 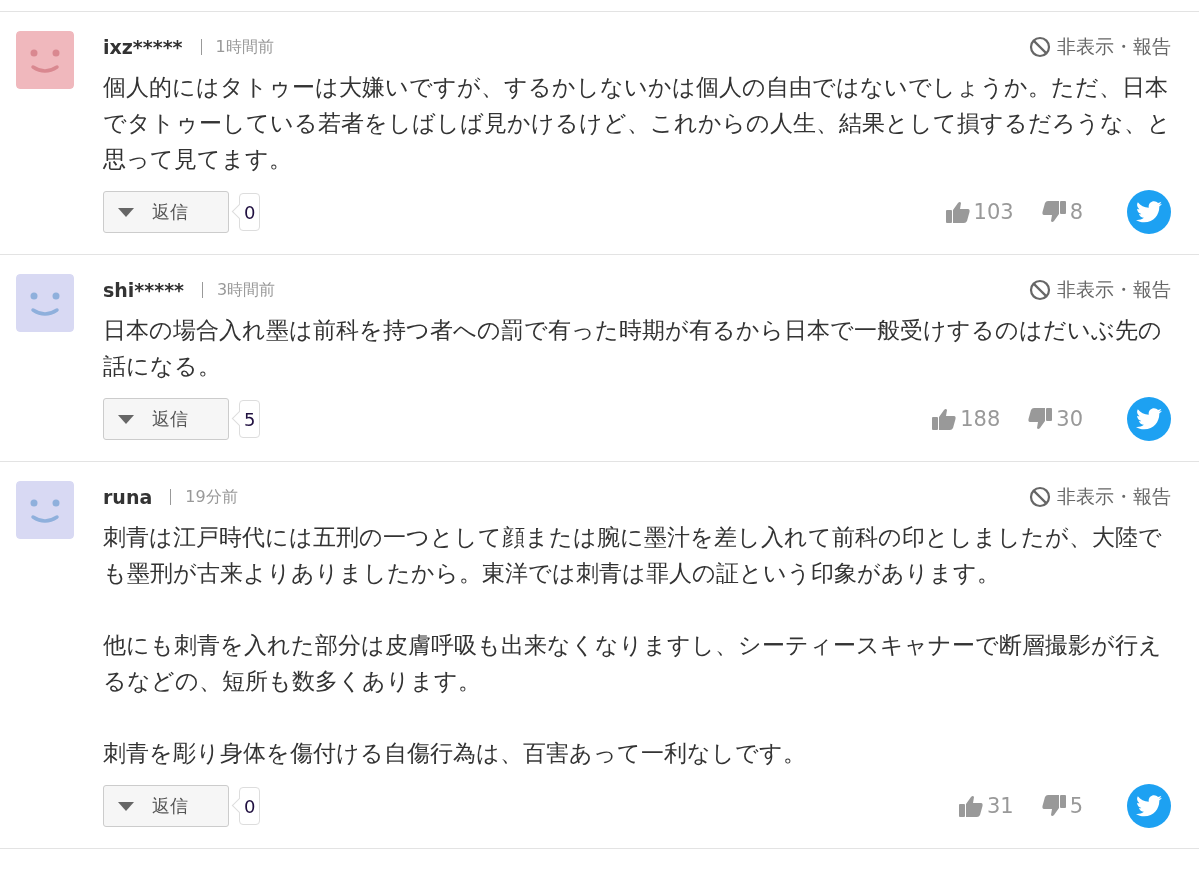 What do you see at coordinates (633, 663) in the screenshot?
I see `comment-text: 他にも刺青を入れた部分は皮膚呼吸も出来なくなりますし、シーティースキャナーで断層撮影が行えるなどの、短所も数多くあります。` at bounding box center [633, 663].